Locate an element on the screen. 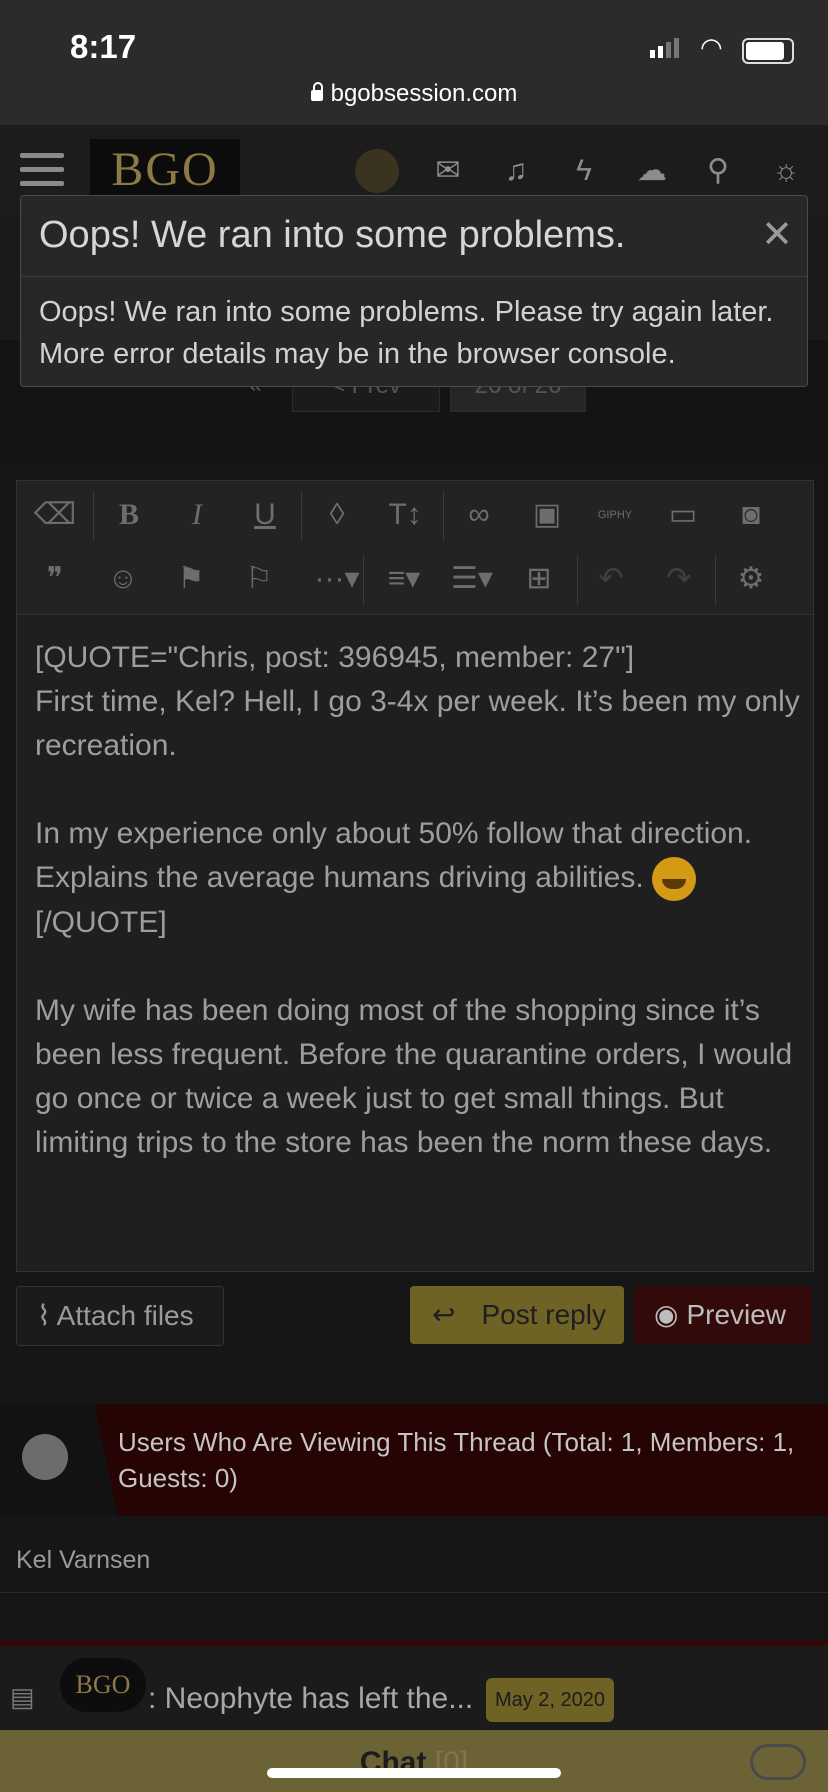 The height and width of the screenshot is (1792, 828). menu-icon is located at coordinates (42, 170).